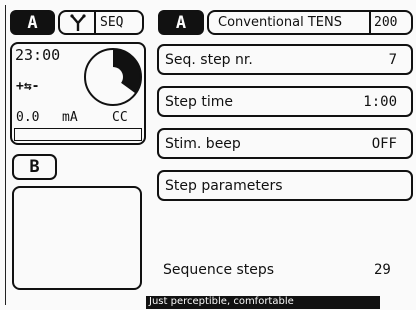 The width and height of the screenshot is (416, 310). What do you see at coordinates (380, 101) in the screenshot?
I see `step-time-value: 1:00` at bounding box center [380, 101].